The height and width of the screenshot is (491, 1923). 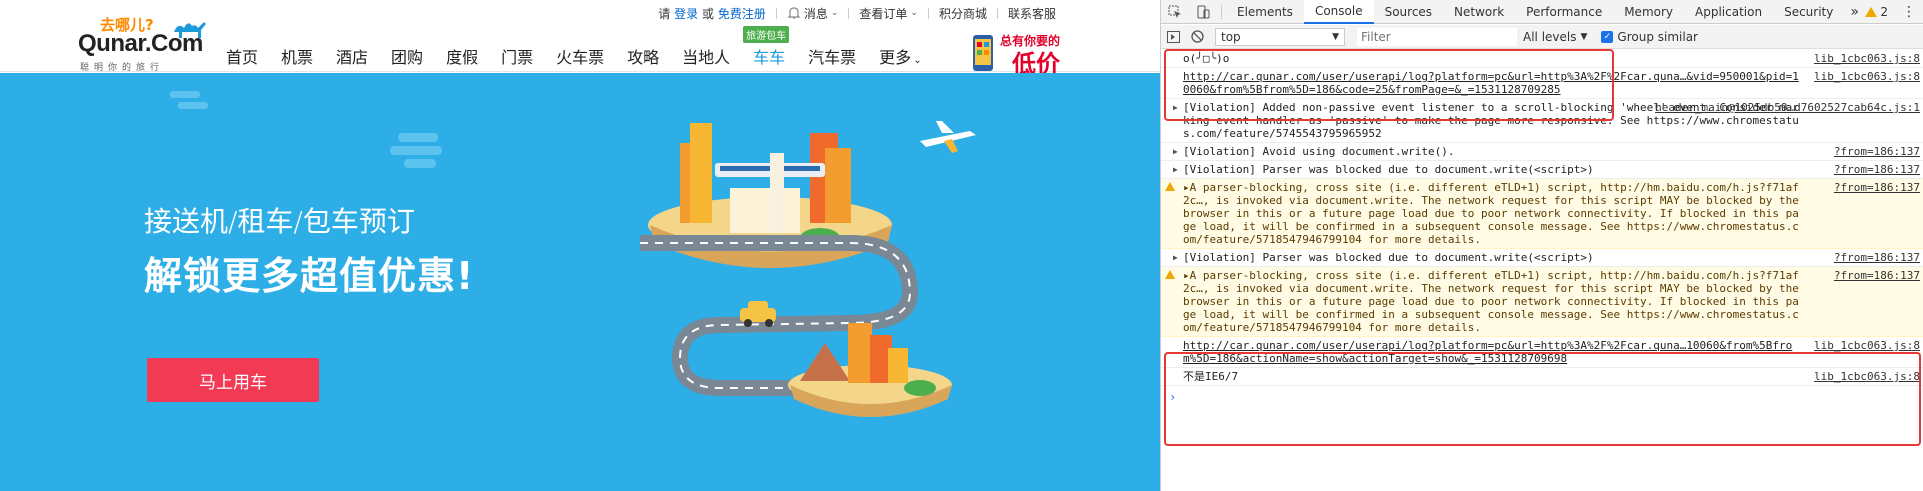 What do you see at coordinates (145, 41) in the screenshot?
I see `qunar-logo: 去哪儿? Qunar.Com 聪明你的旅行` at bounding box center [145, 41].